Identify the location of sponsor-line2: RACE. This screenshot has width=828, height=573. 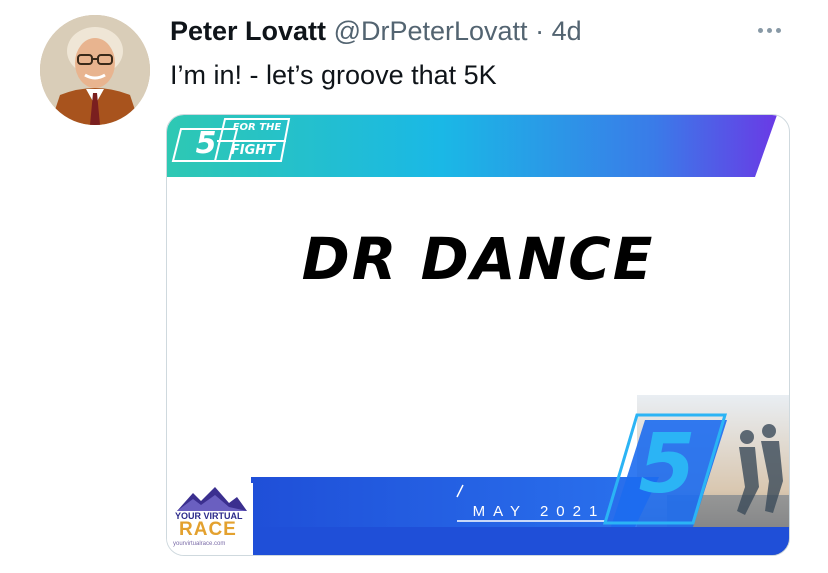
(208, 529).